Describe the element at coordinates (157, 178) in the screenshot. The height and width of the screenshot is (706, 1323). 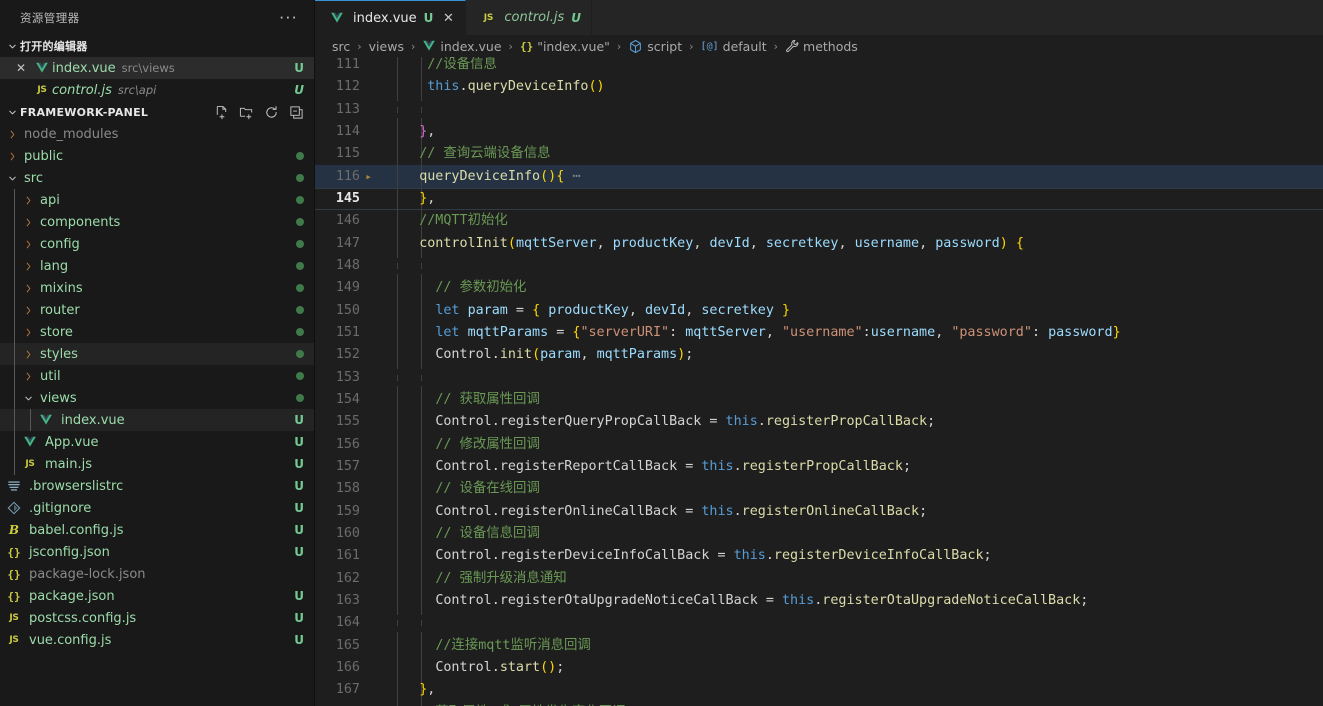
I see `tree-folder-row: src` at that location.